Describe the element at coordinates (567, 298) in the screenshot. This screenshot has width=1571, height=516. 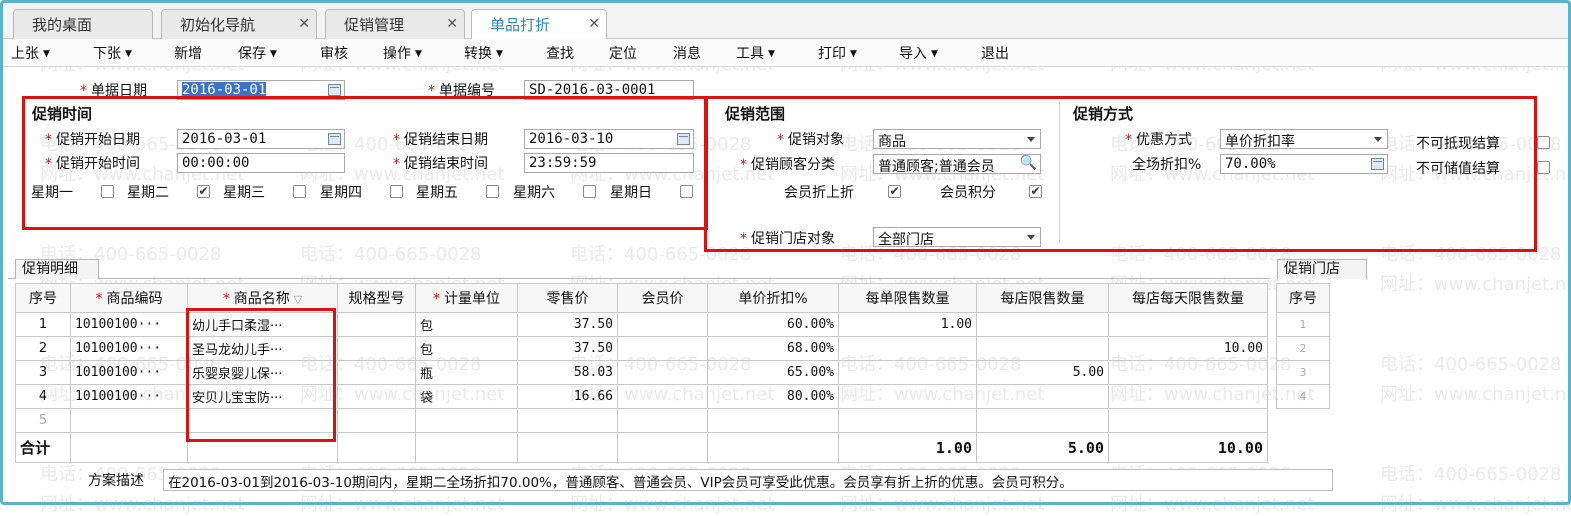
I see `column-header-price: 零售价` at that location.